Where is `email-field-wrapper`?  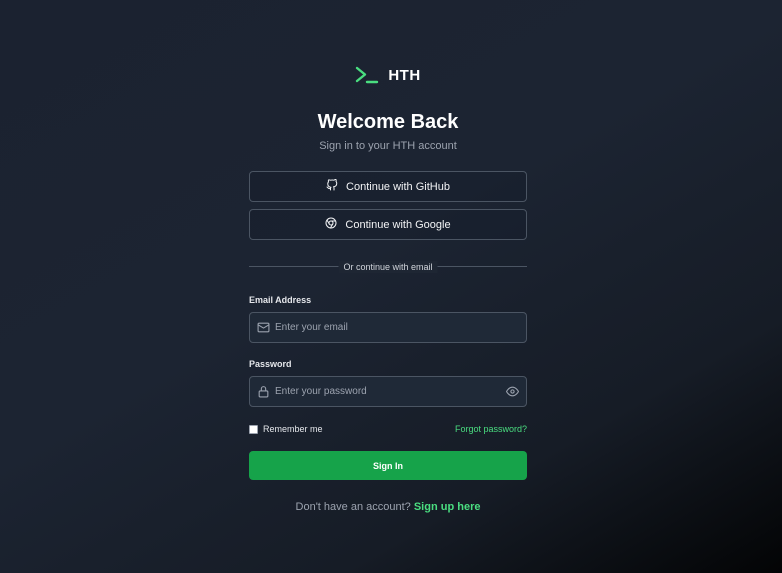
email-field-wrapper is located at coordinates (388, 327).